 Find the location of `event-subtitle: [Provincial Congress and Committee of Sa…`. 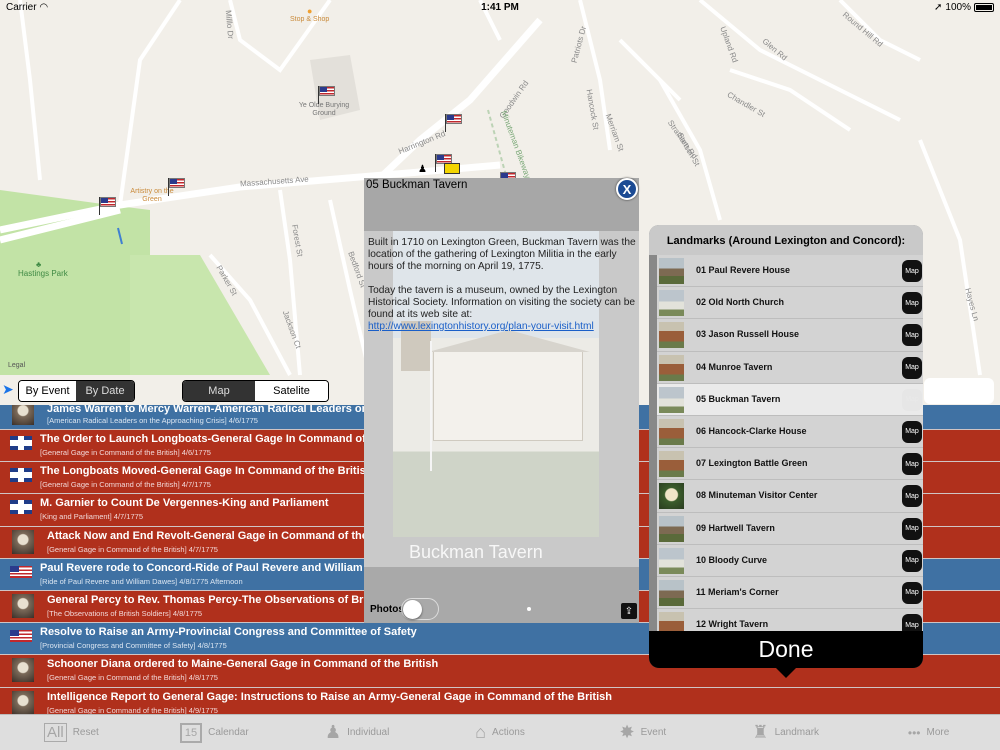

event-subtitle: [Provincial Congress and Committee of Sa… is located at coordinates (133, 646).